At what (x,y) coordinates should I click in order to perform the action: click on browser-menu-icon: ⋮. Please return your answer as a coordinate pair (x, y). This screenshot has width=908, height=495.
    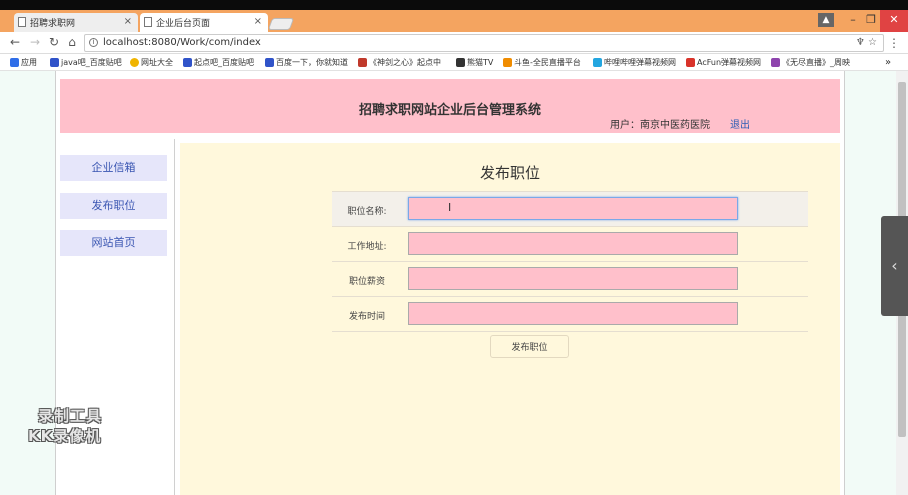
    Looking at the image, I should click on (894, 43).